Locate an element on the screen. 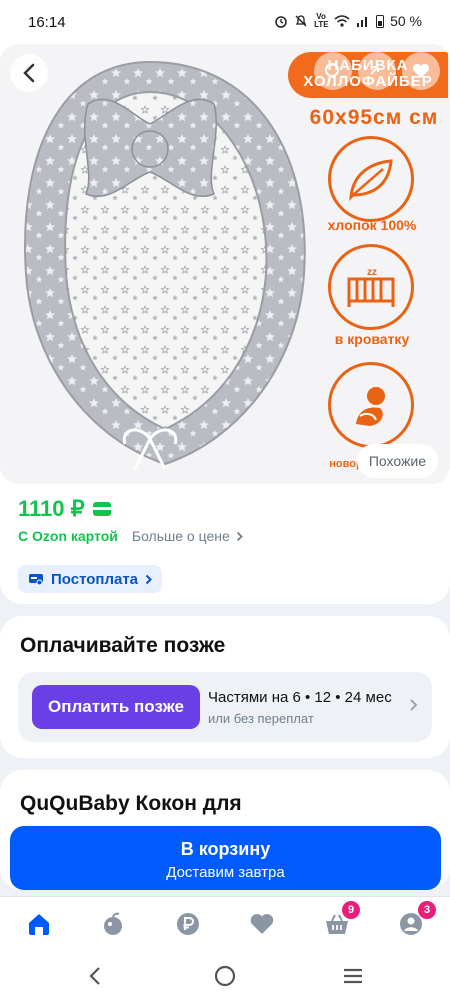 The height and width of the screenshot is (1000, 450). leaf-icon is located at coordinates (371, 180).